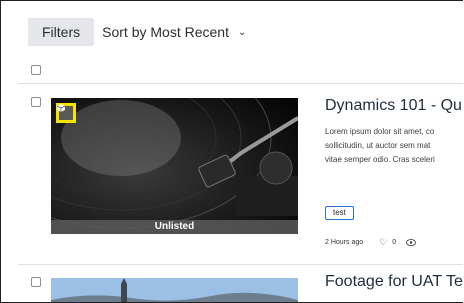 The image size is (464, 303). What do you see at coordinates (174, 227) in the screenshot?
I see `visibility-label: Unlisted` at bounding box center [174, 227].